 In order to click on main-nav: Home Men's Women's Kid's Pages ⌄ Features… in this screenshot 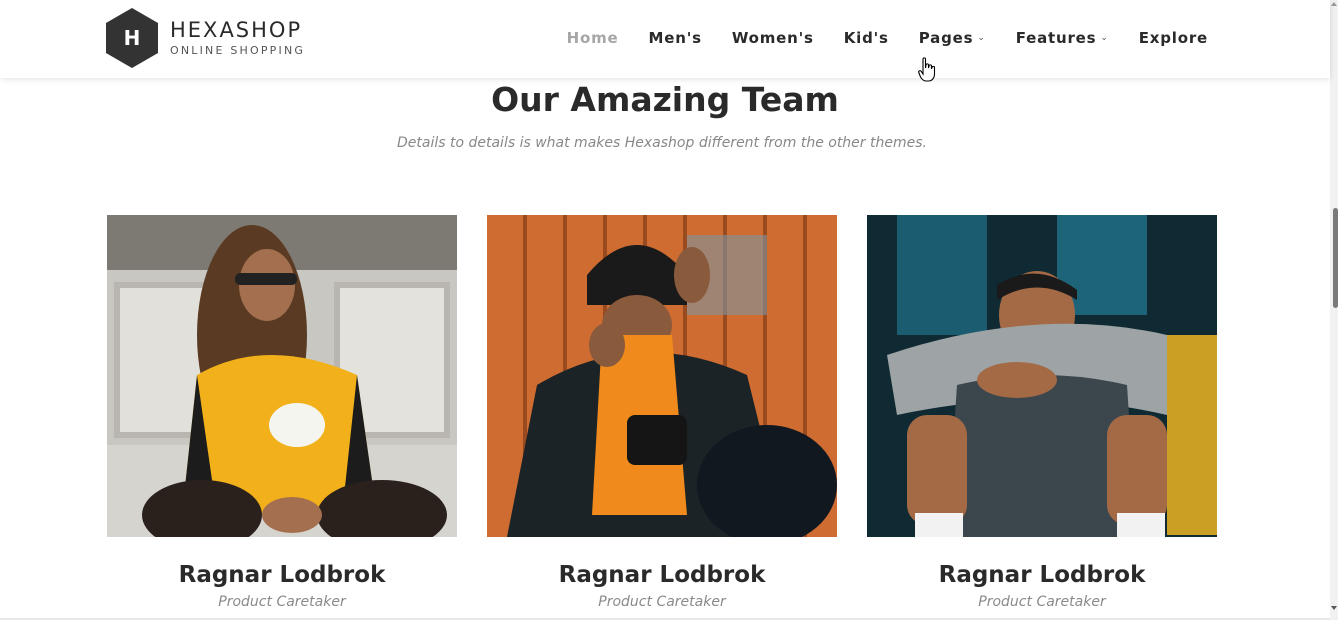, I will do `click(872, 38)`.